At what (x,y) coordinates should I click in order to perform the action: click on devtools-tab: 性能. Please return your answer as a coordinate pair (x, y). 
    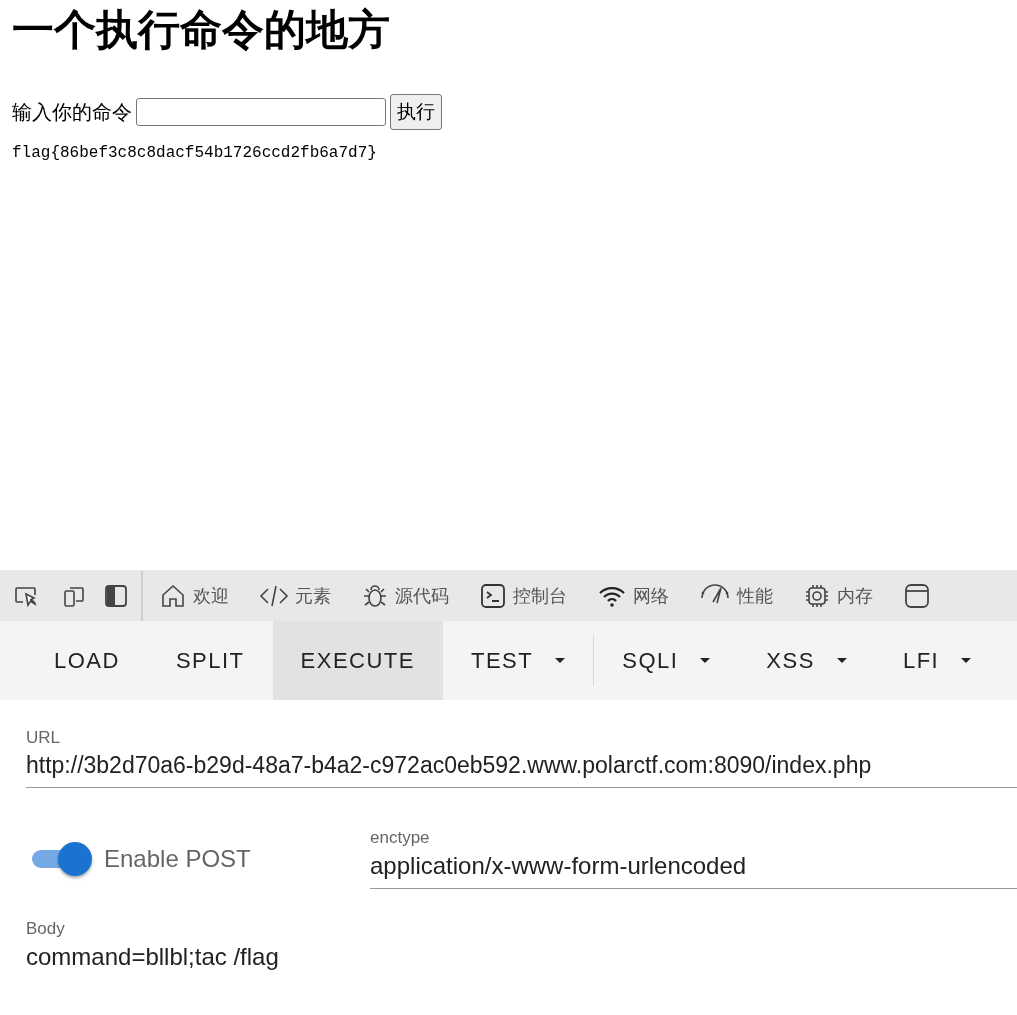
    Looking at the image, I should click on (736, 595).